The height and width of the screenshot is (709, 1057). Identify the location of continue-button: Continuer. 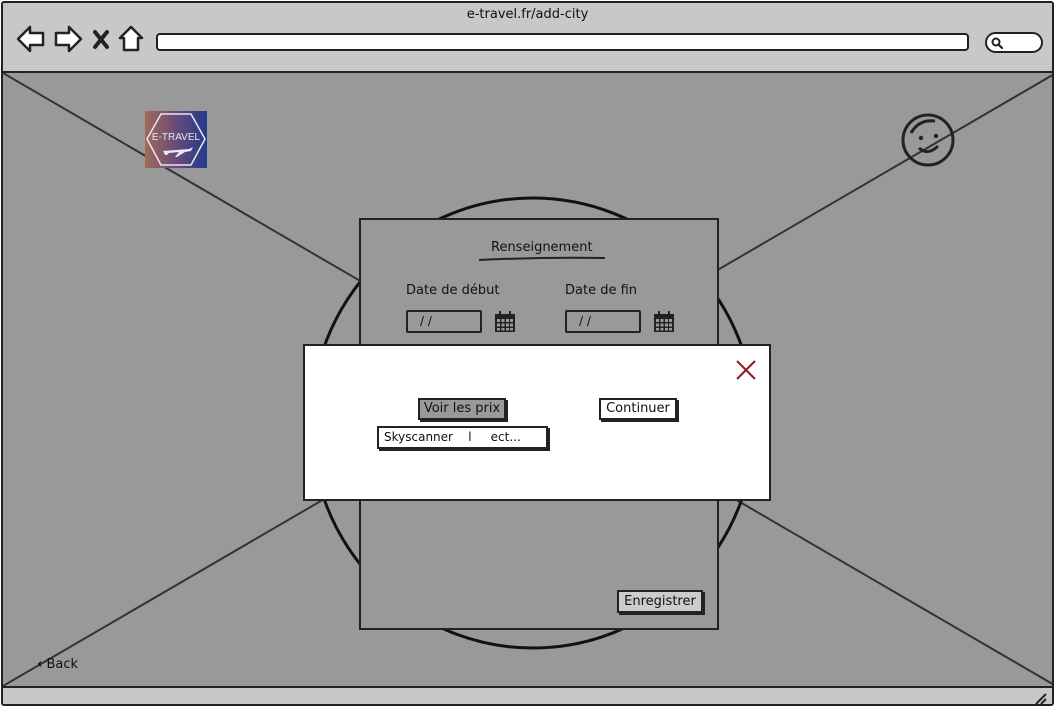
(638, 409).